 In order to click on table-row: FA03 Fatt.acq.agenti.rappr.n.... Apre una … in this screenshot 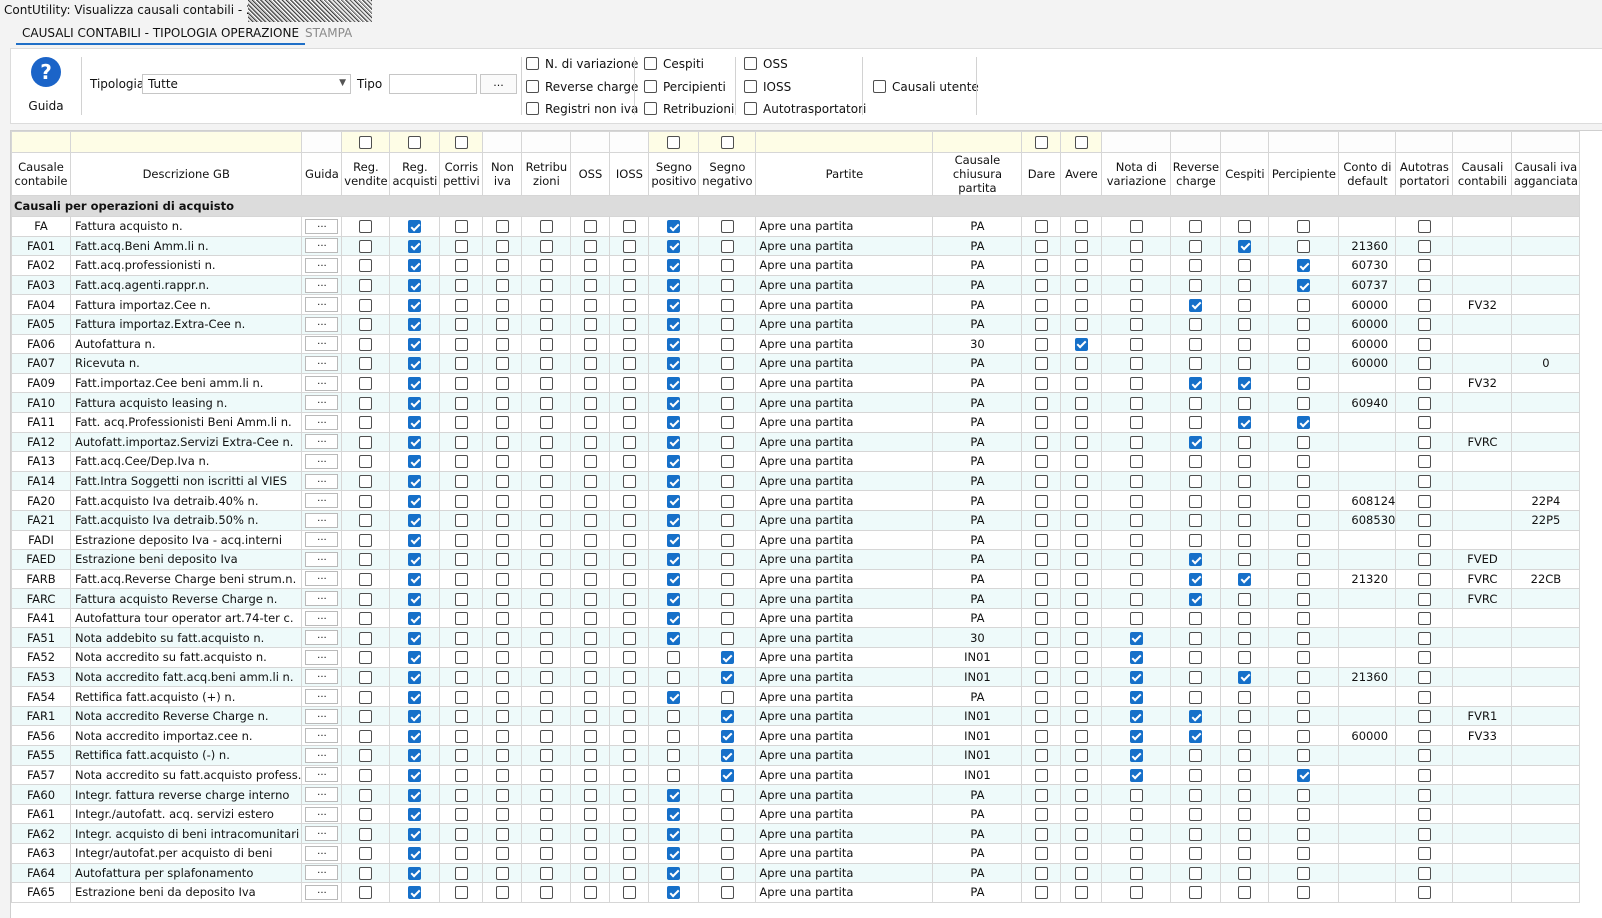, I will do `click(796, 285)`.